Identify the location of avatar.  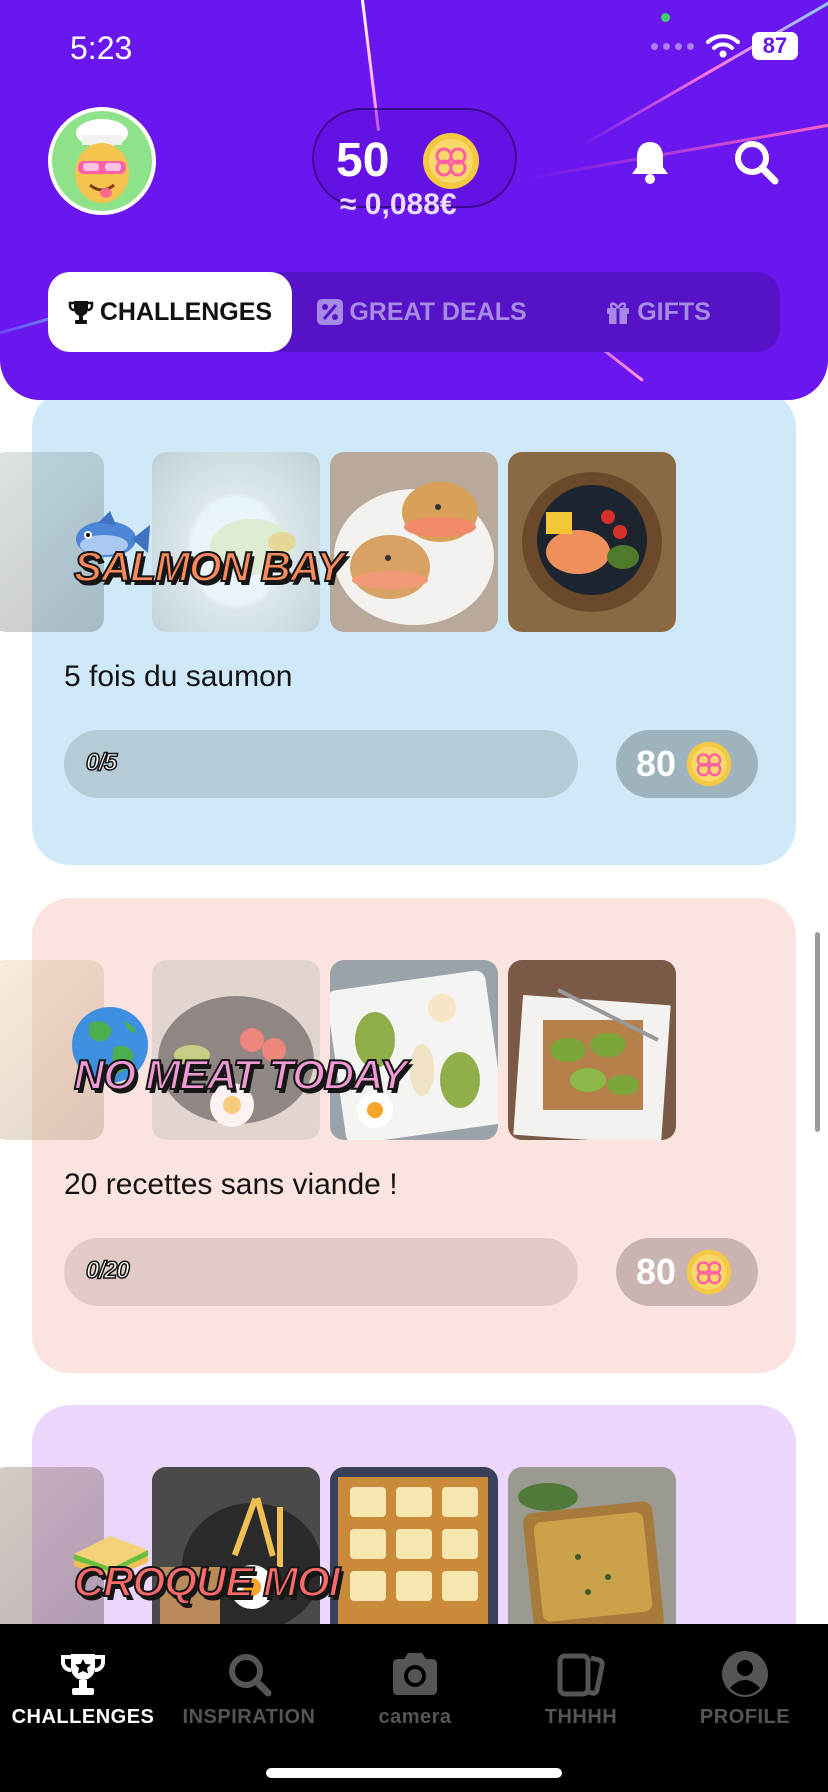
(102, 161).